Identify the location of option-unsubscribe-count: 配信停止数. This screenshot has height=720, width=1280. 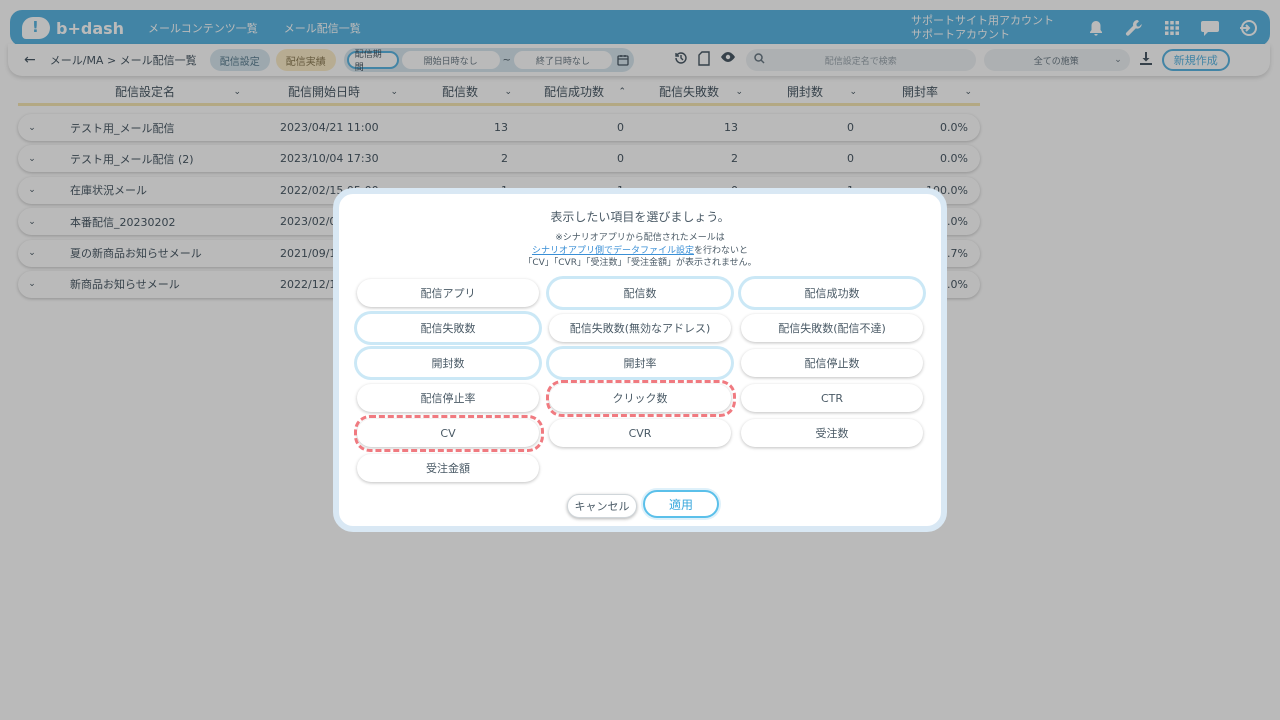
(832, 363).